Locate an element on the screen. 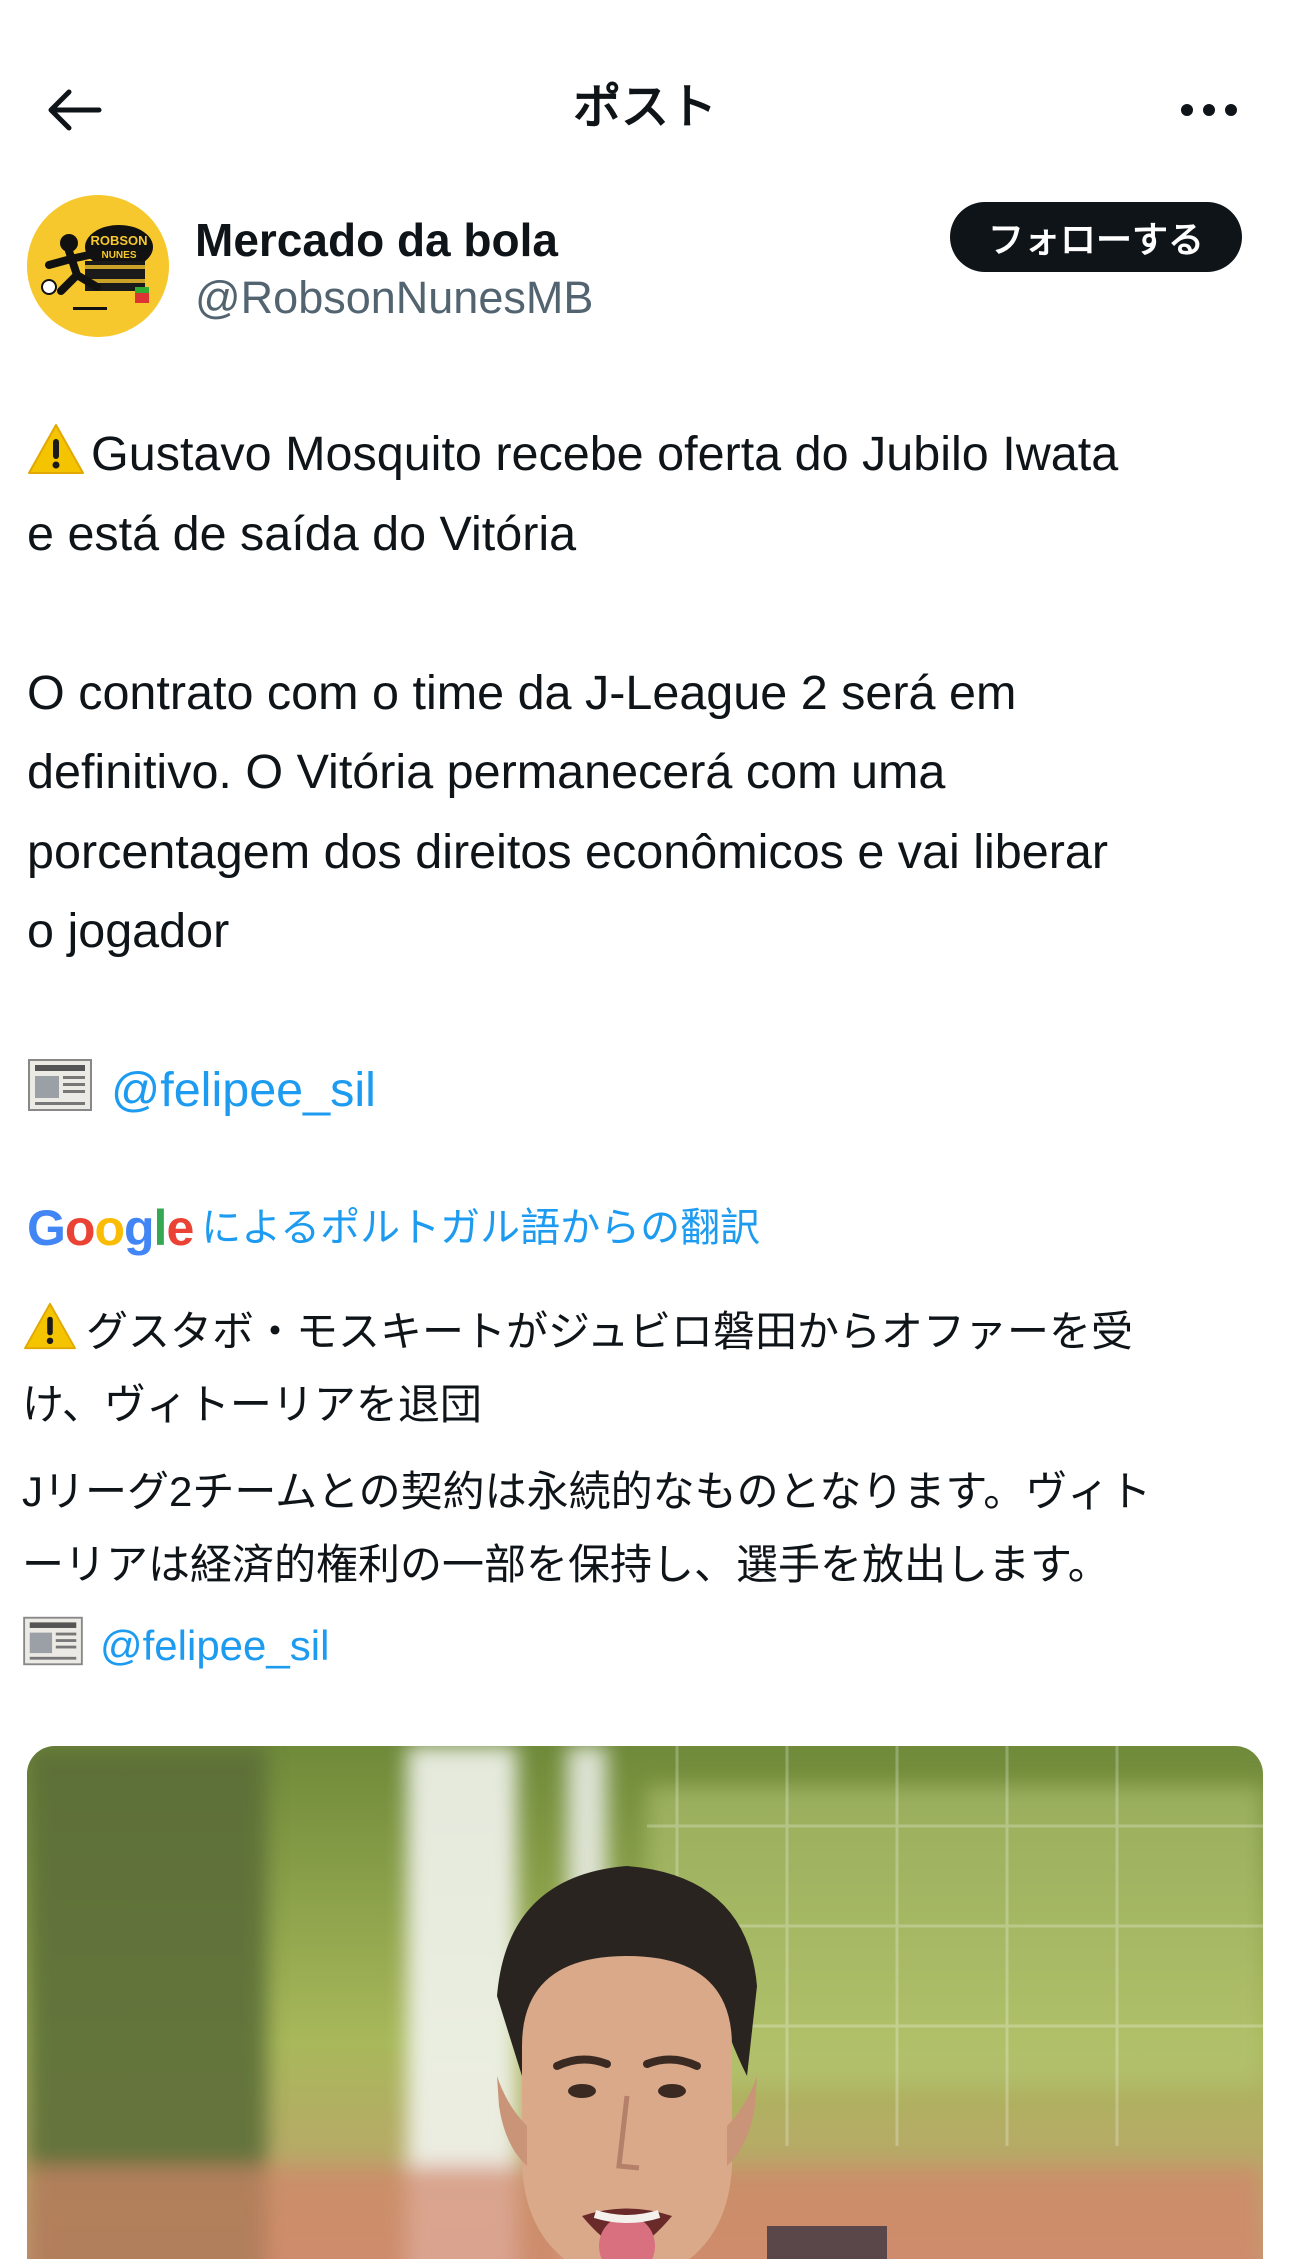  post-paragraph-line: o jogador is located at coordinates (128, 931).